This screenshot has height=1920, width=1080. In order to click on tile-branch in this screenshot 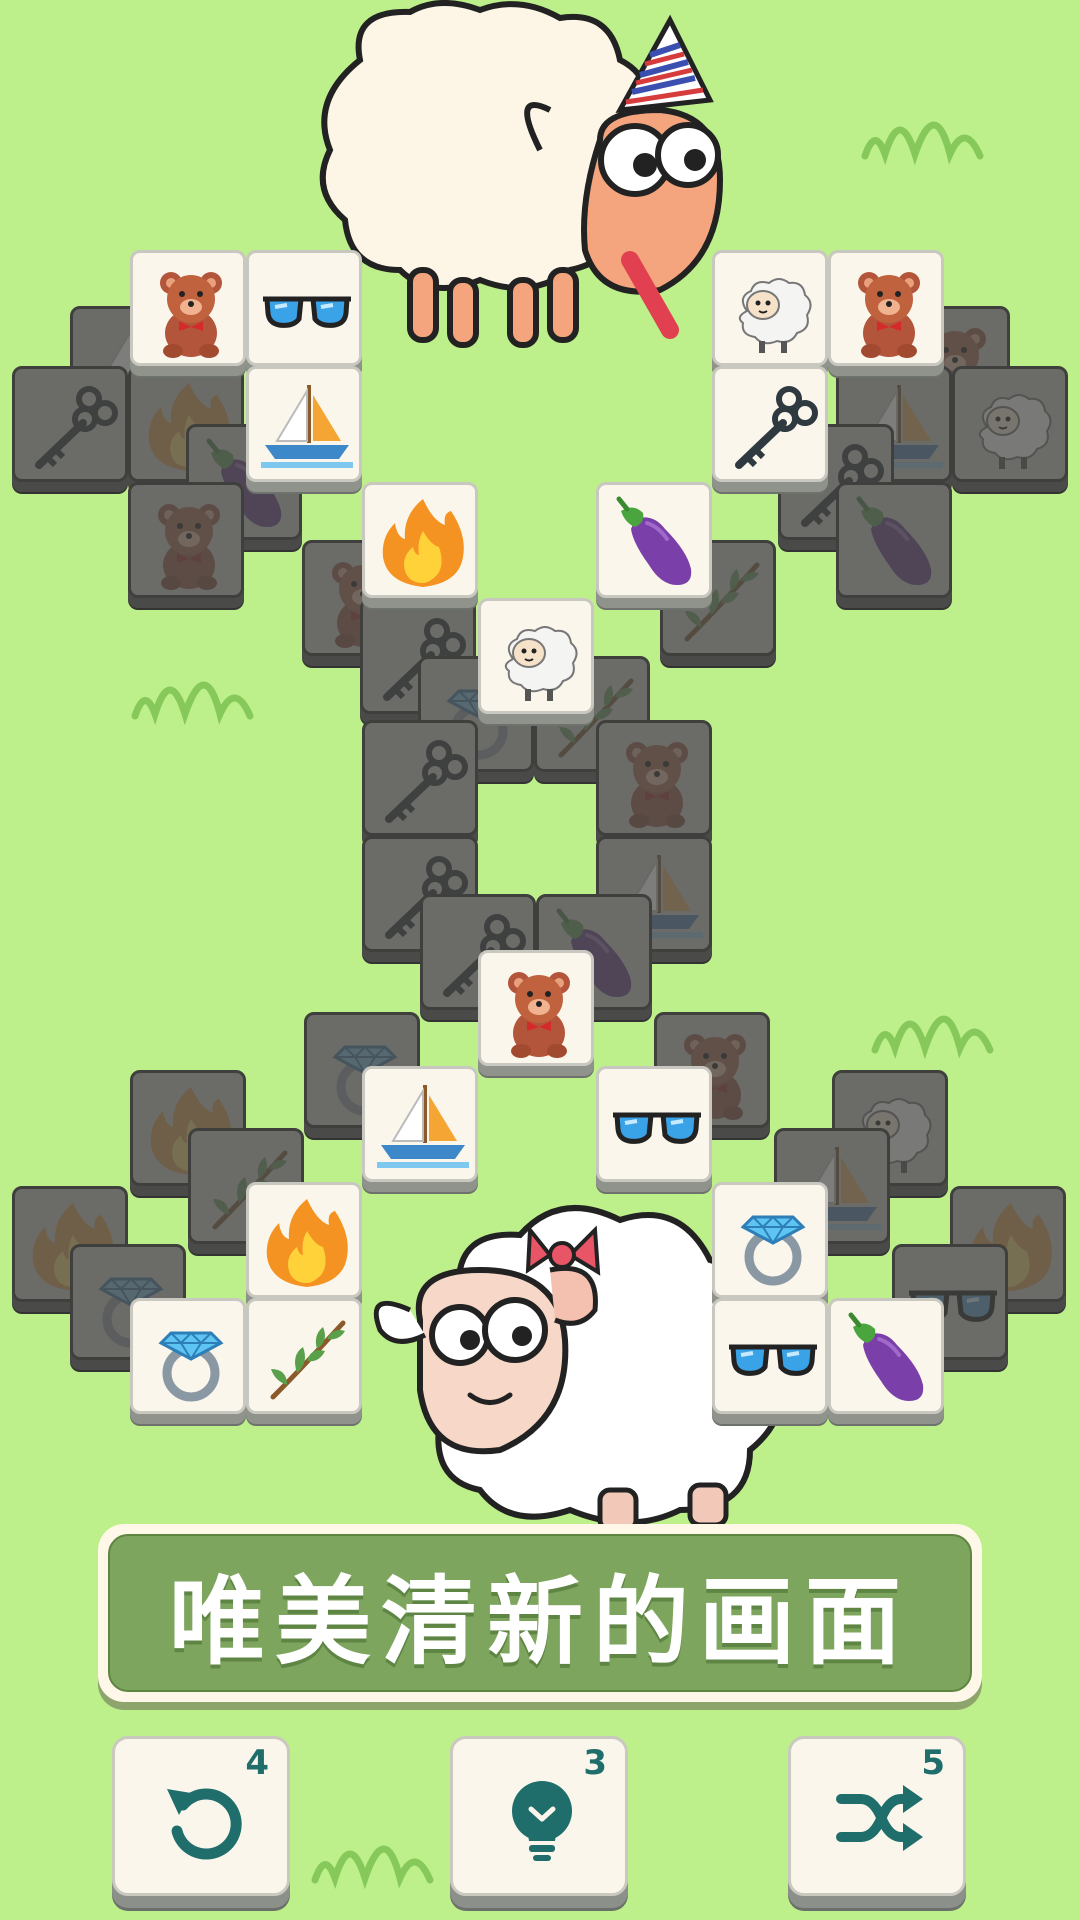, I will do `click(304, 1356)`.